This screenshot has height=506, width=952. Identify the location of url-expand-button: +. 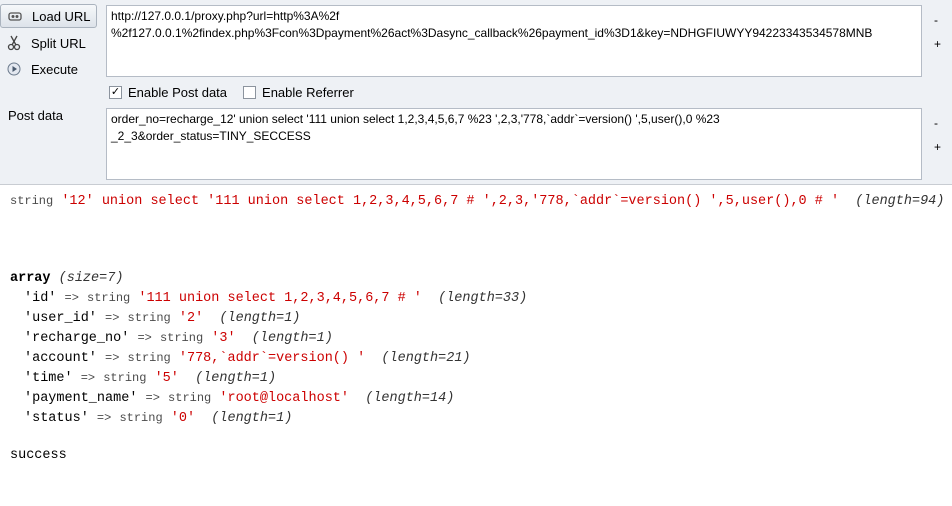
(937, 44).